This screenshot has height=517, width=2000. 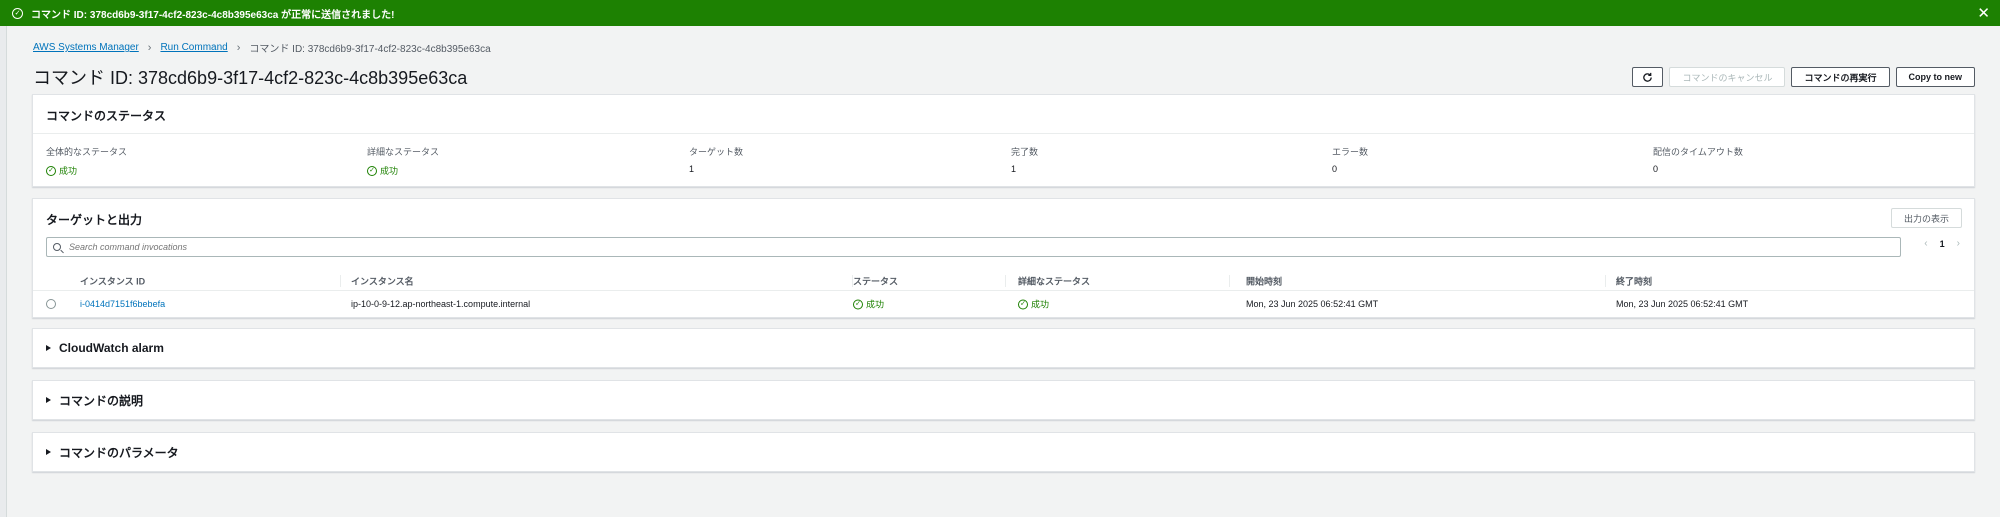 What do you see at coordinates (1003, 400) in the screenshot?
I see `section-command-description: コマンドの説明` at bounding box center [1003, 400].